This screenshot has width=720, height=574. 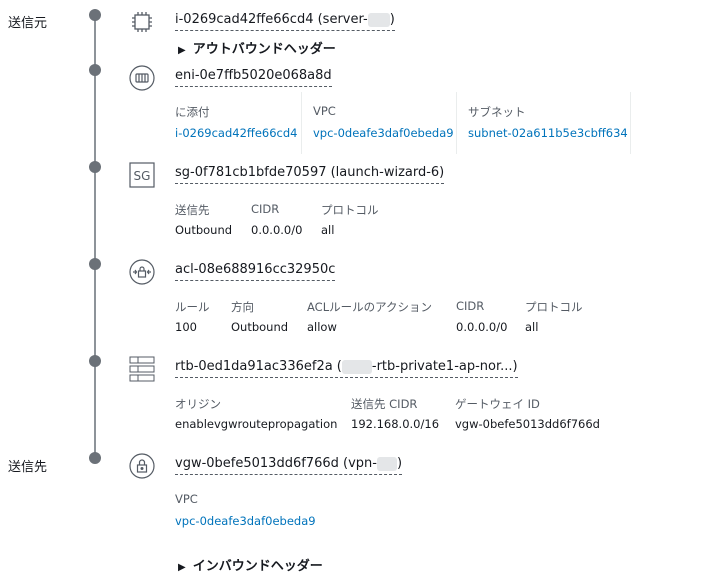 What do you see at coordinates (264, 49) in the screenshot?
I see `outbound-header-label: アウトバウンドヘッダー` at bounding box center [264, 49].